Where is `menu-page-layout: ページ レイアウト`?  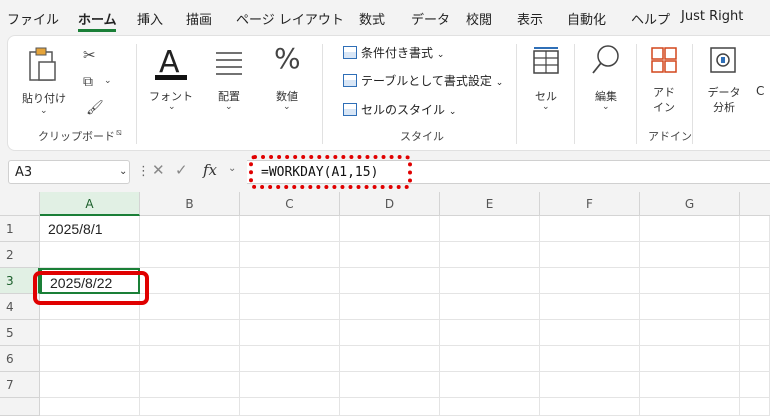 menu-page-layout: ページ レイアウト is located at coordinates (290, 18).